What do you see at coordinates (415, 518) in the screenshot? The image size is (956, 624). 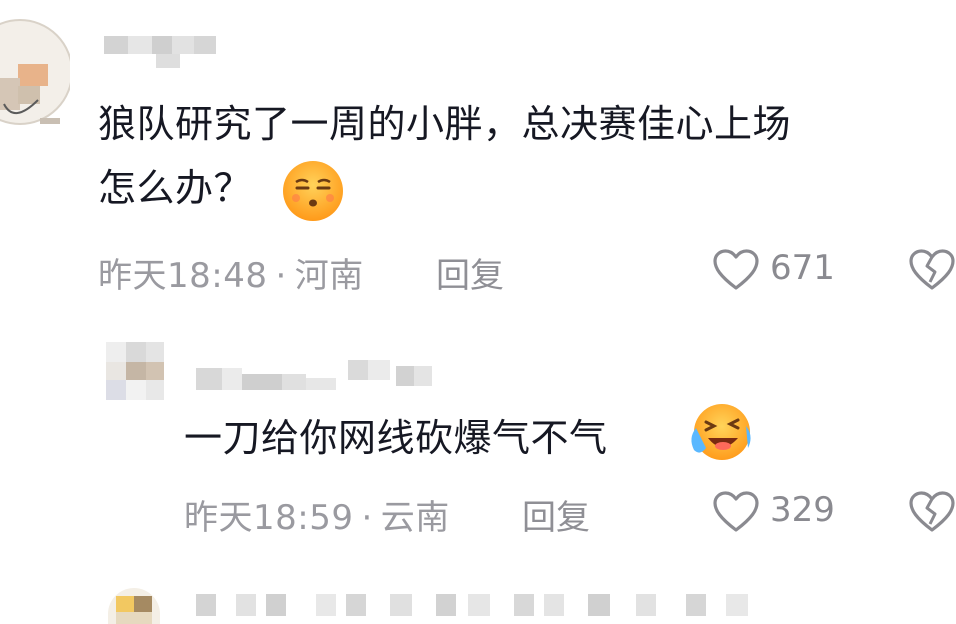 I see `comment-location: 云南` at bounding box center [415, 518].